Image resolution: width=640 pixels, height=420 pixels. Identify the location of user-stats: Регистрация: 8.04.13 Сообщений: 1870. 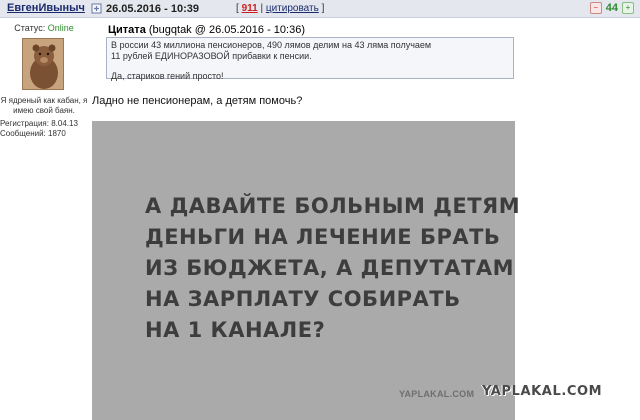
(39, 129).